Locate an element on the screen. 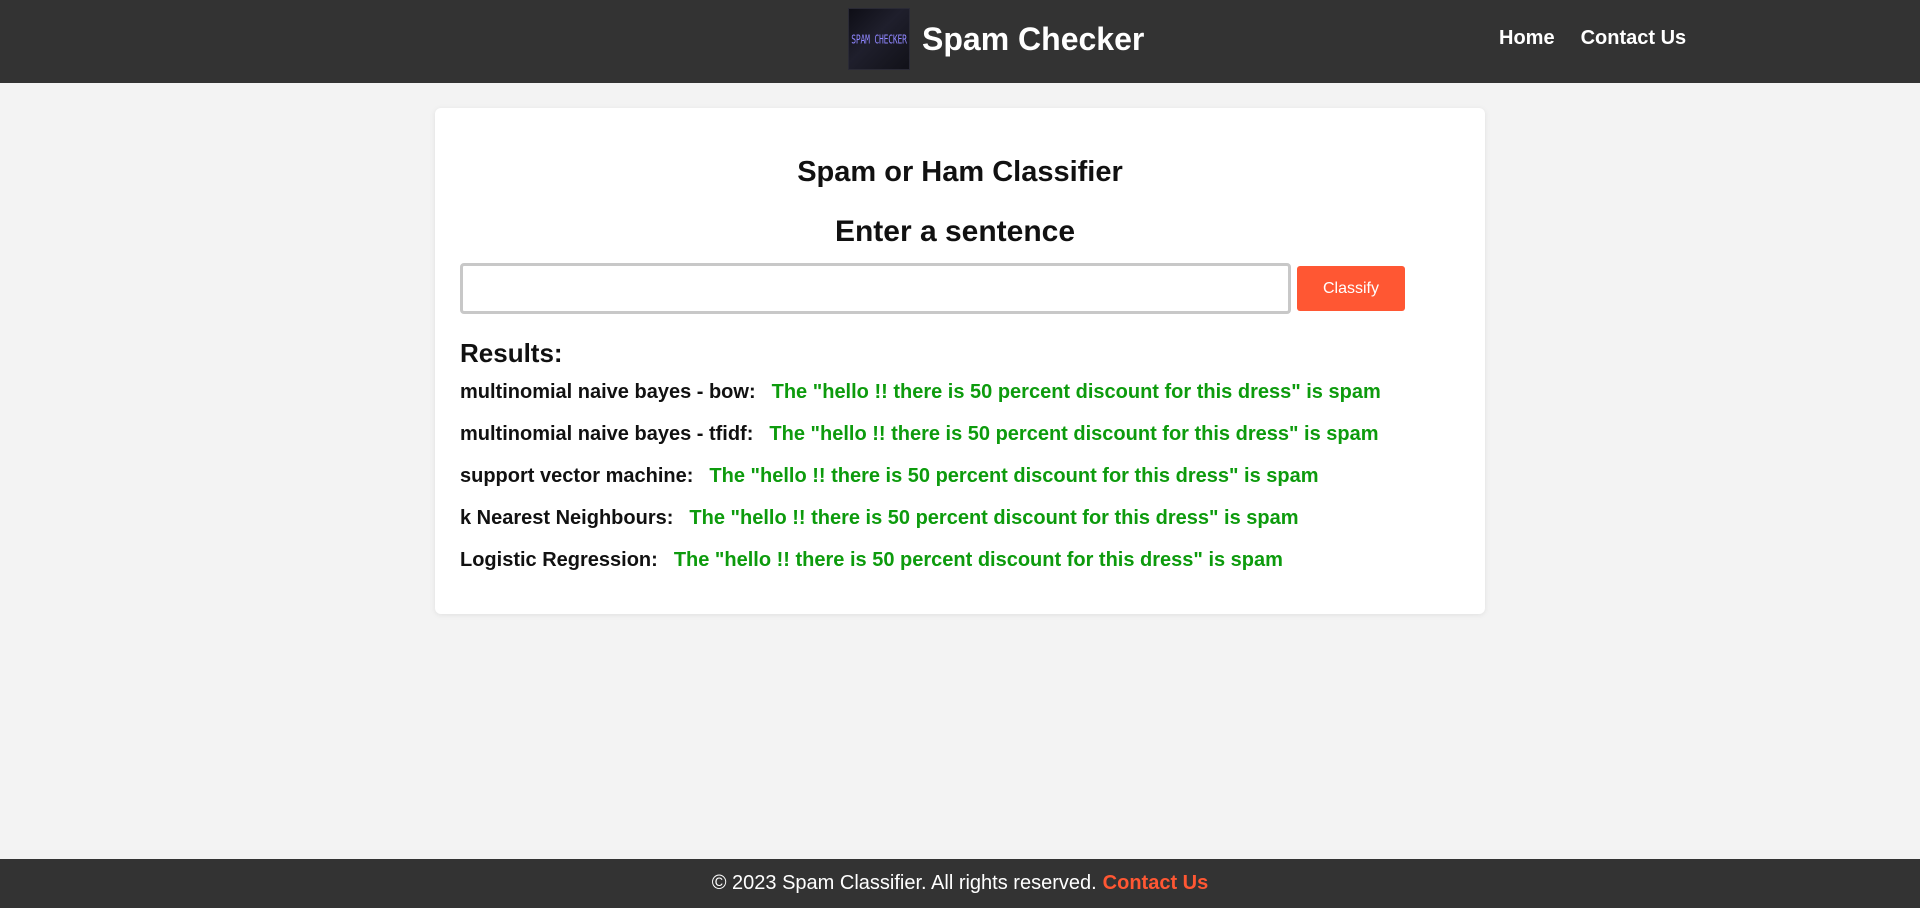 This screenshot has width=1920, height=908. input-prompt: Enter a sentence is located at coordinates (955, 231).